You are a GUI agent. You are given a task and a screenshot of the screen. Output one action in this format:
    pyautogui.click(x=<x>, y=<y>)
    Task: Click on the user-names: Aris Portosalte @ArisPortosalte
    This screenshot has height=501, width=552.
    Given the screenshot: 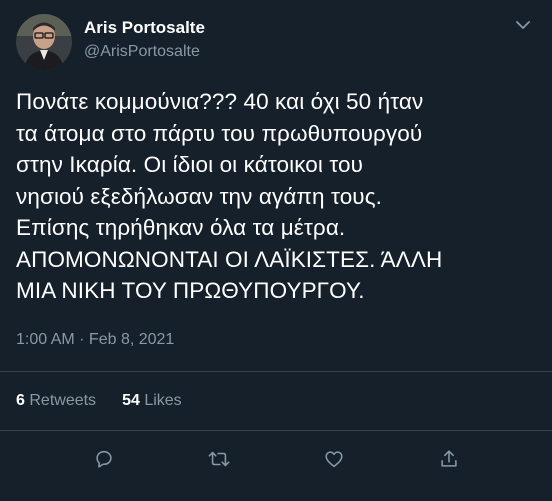 What is the action you would take?
    pyautogui.click(x=144, y=40)
    